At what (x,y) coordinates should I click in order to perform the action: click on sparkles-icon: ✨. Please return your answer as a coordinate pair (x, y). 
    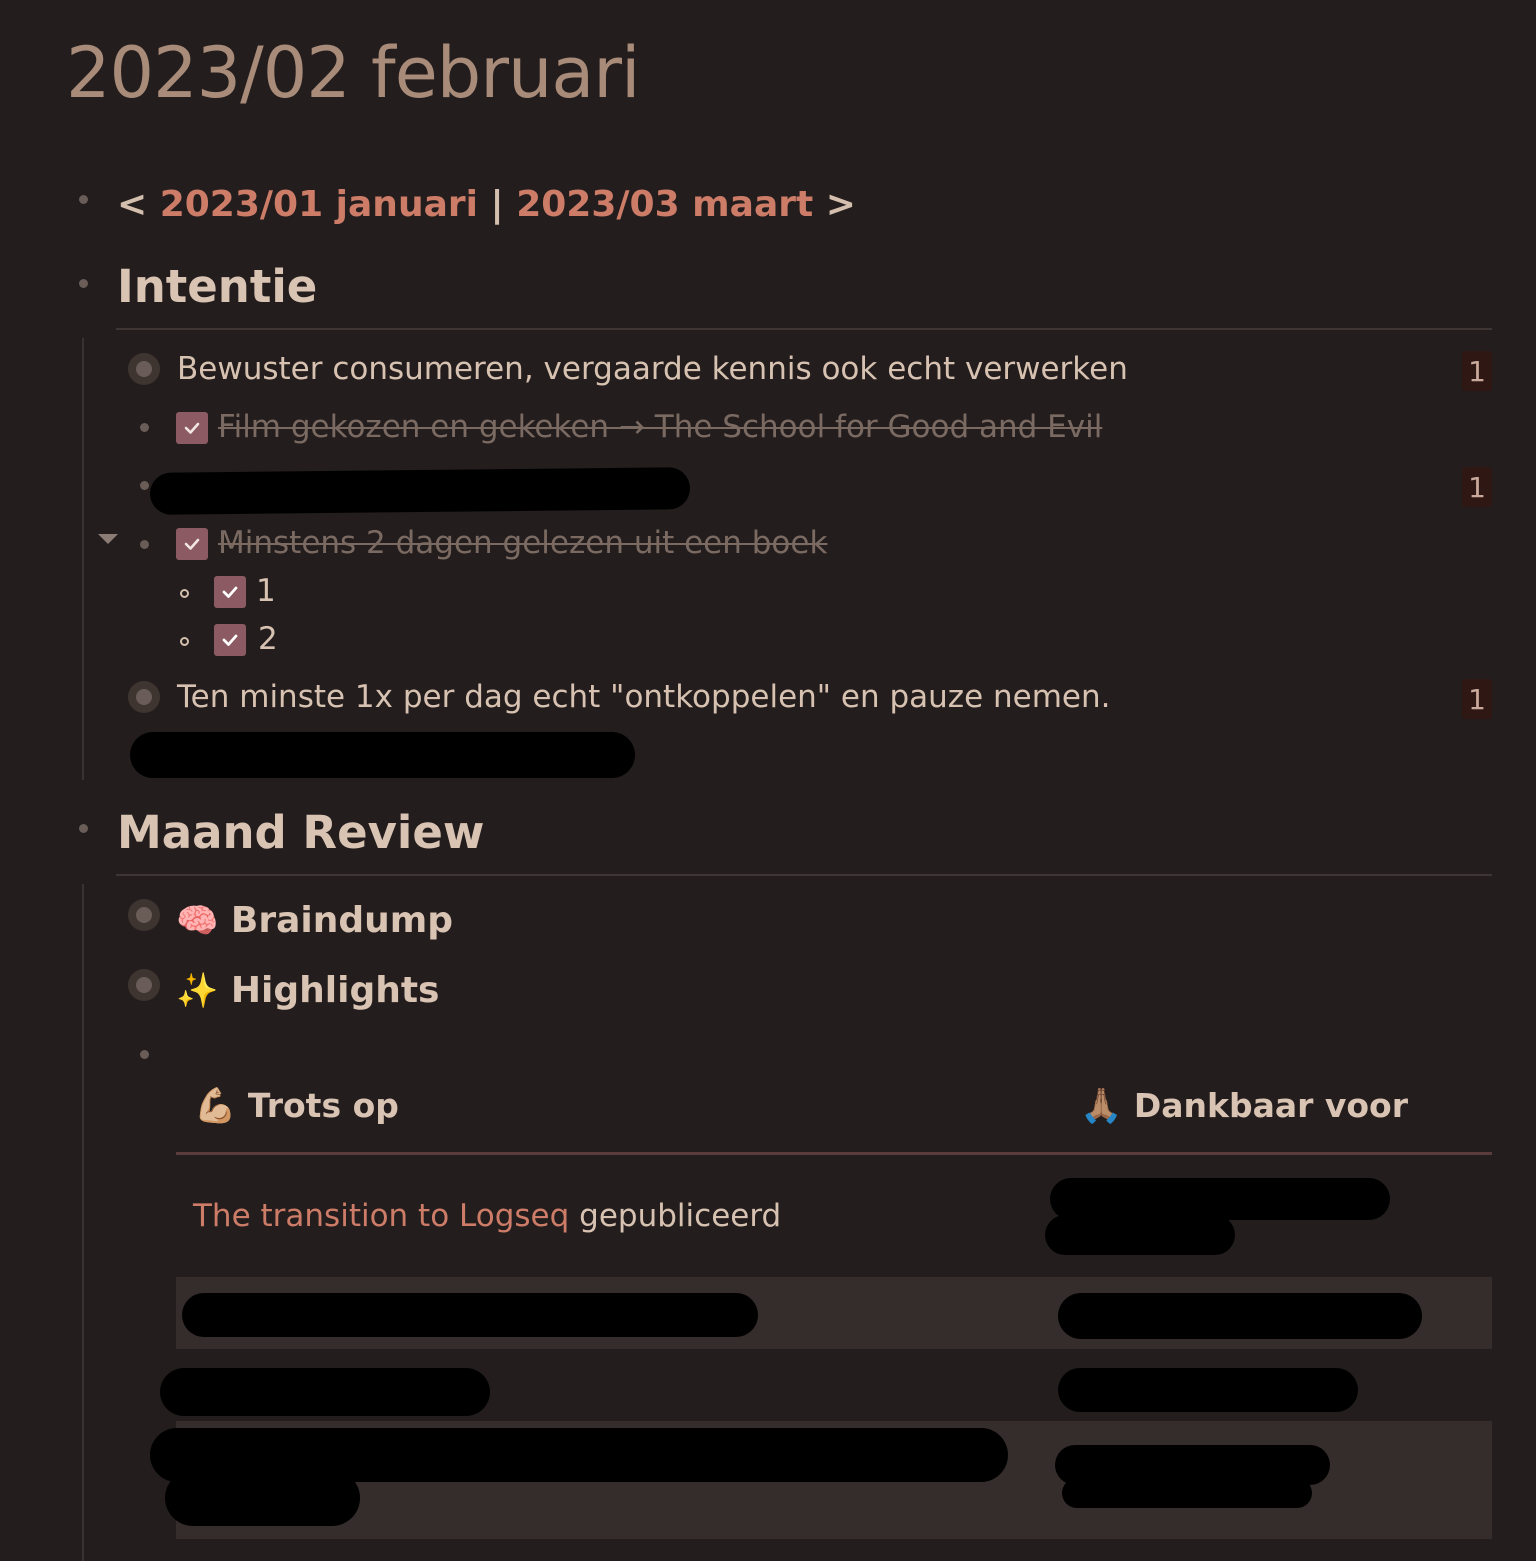
    Looking at the image, I should click on (197, 991).